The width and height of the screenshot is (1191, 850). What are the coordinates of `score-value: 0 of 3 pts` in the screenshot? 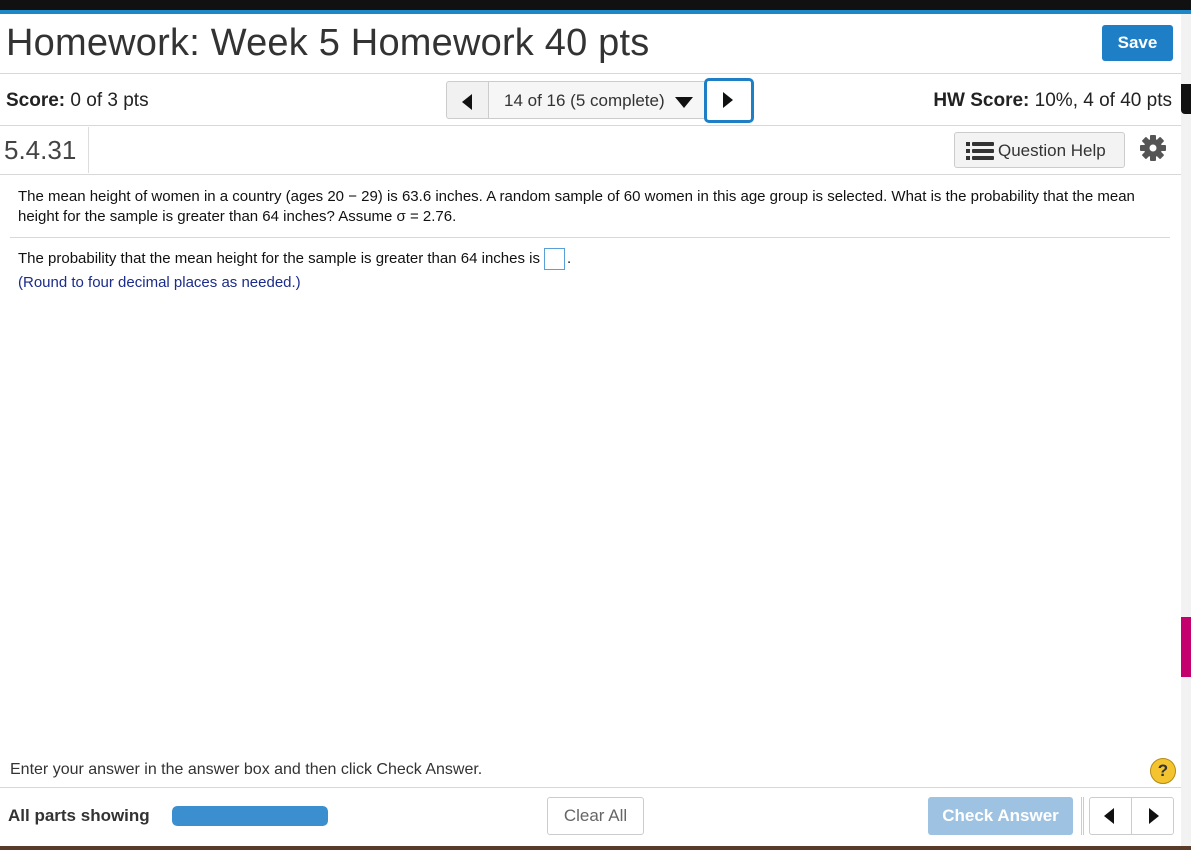 It's located at (109, 100).